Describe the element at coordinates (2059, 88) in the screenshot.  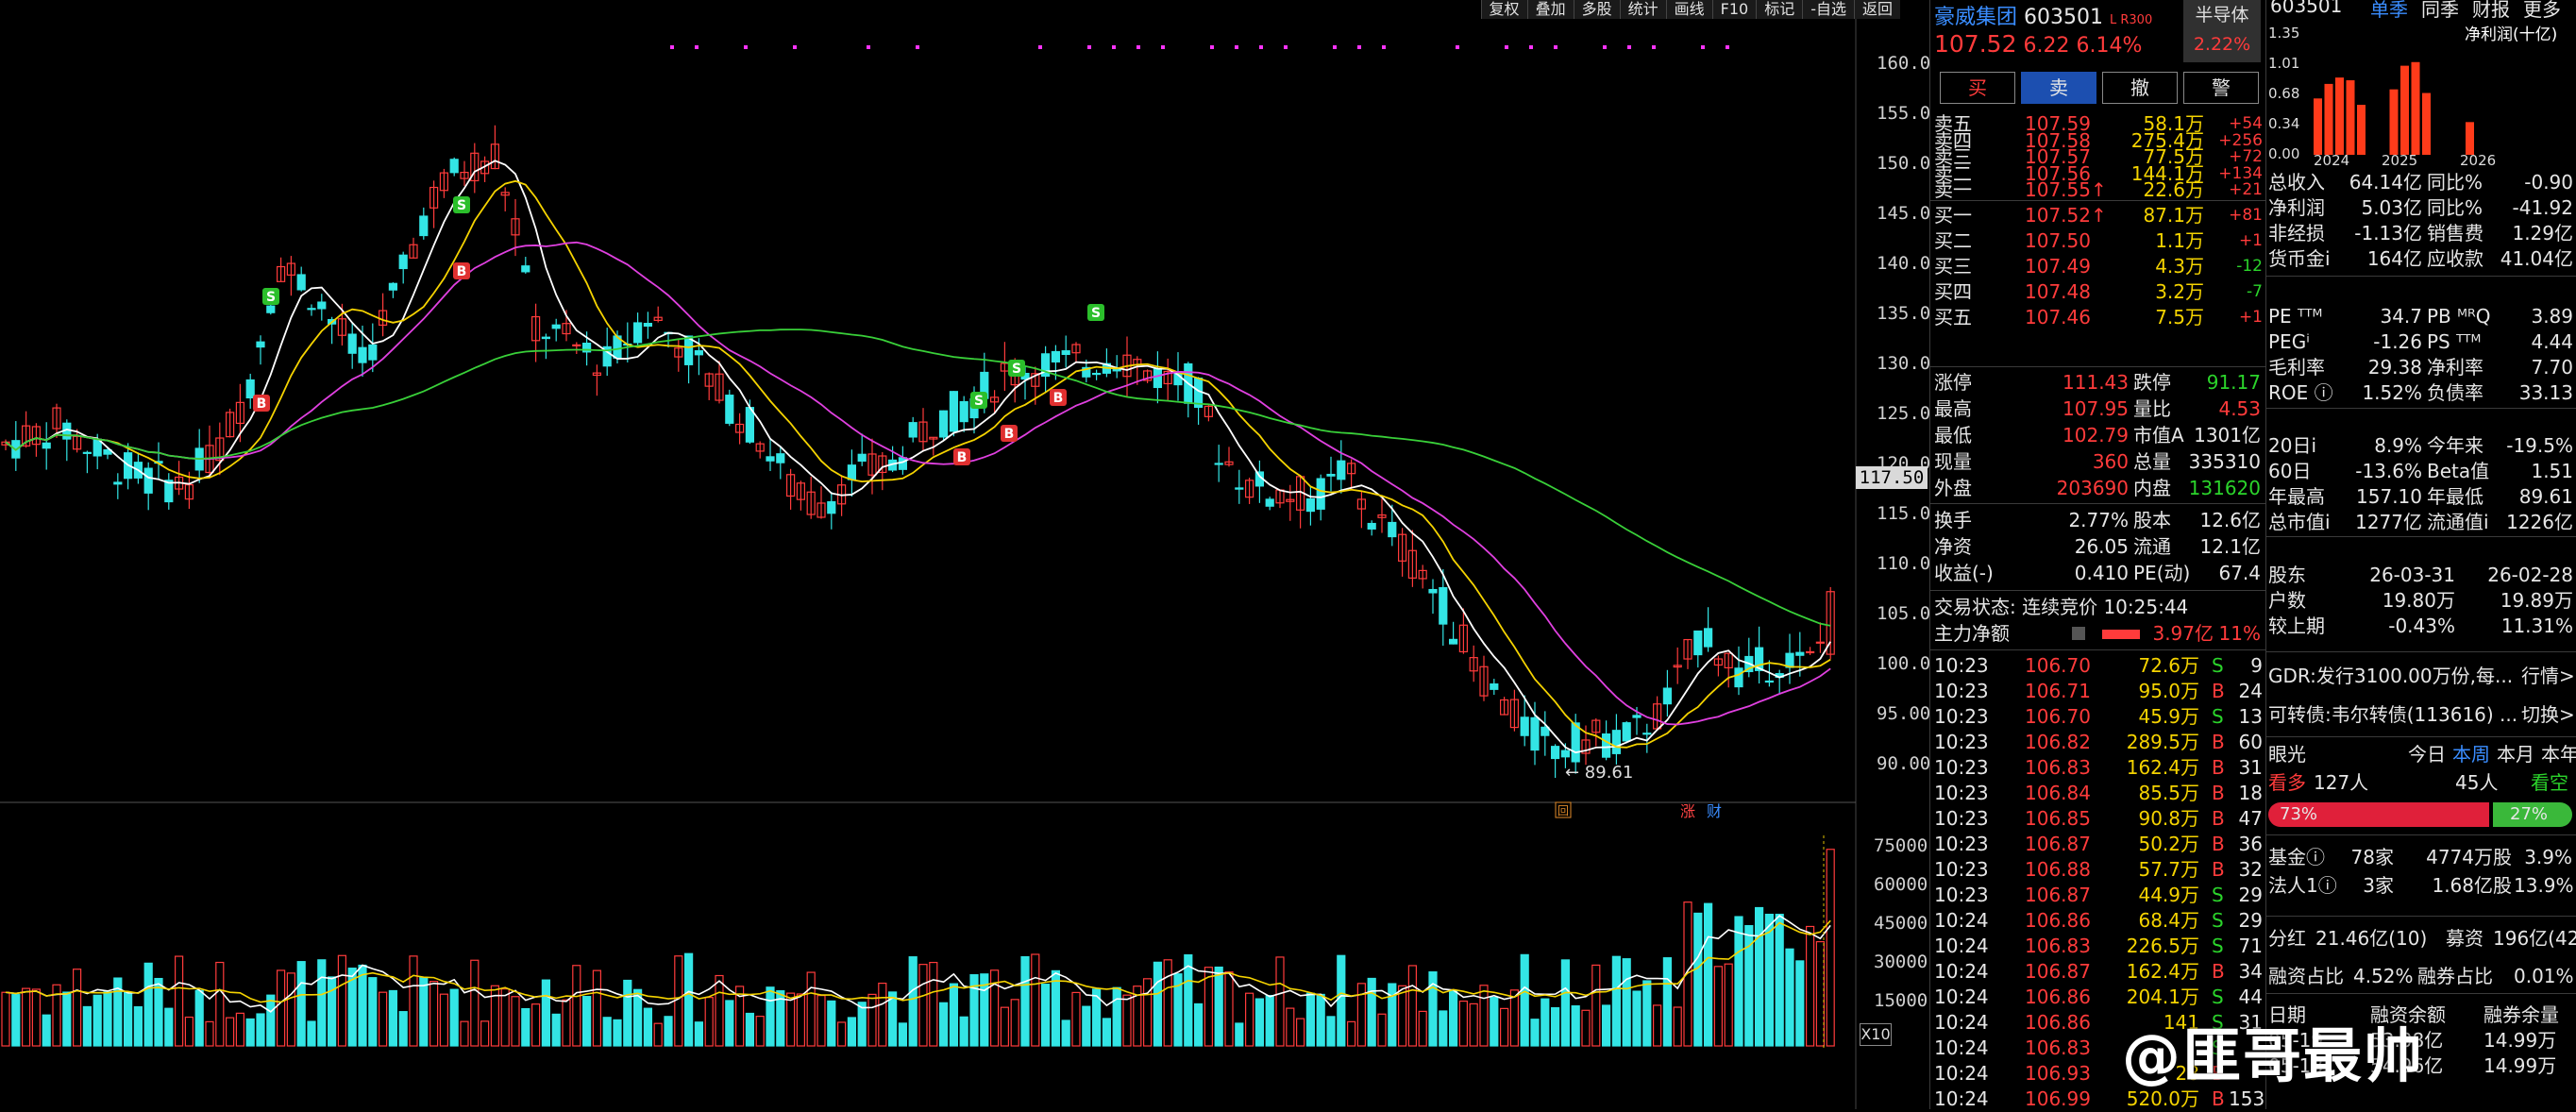
I see `sell-button: 卖` at that location.